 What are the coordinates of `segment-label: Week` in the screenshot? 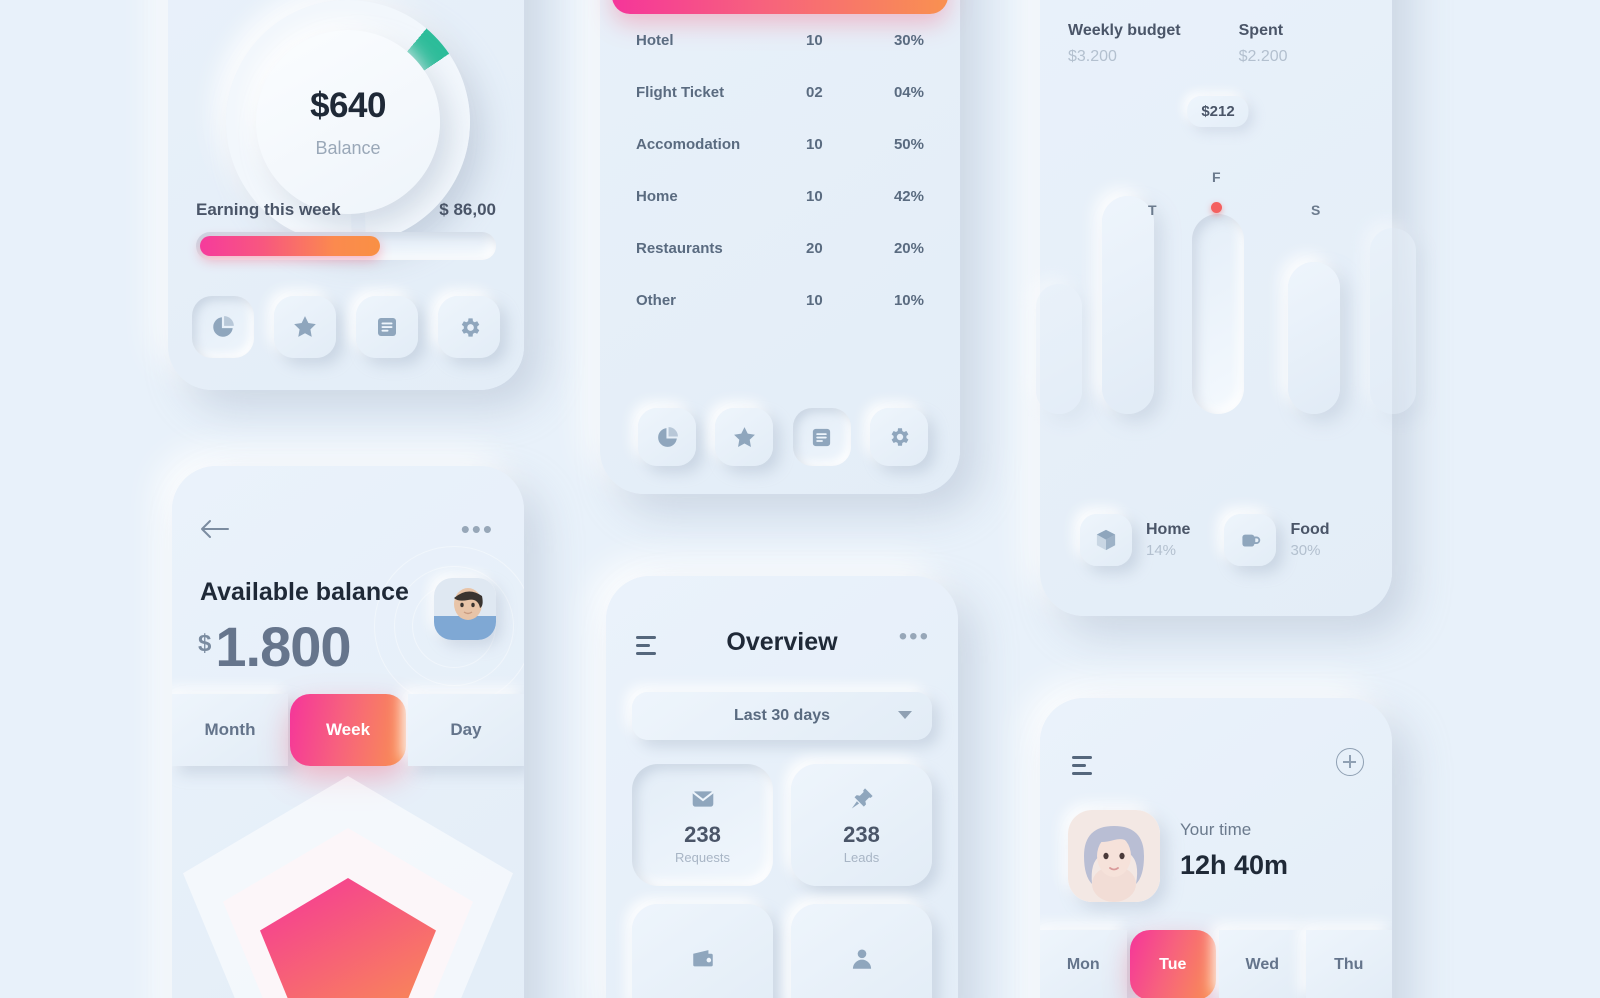 It's located at (348, 729).